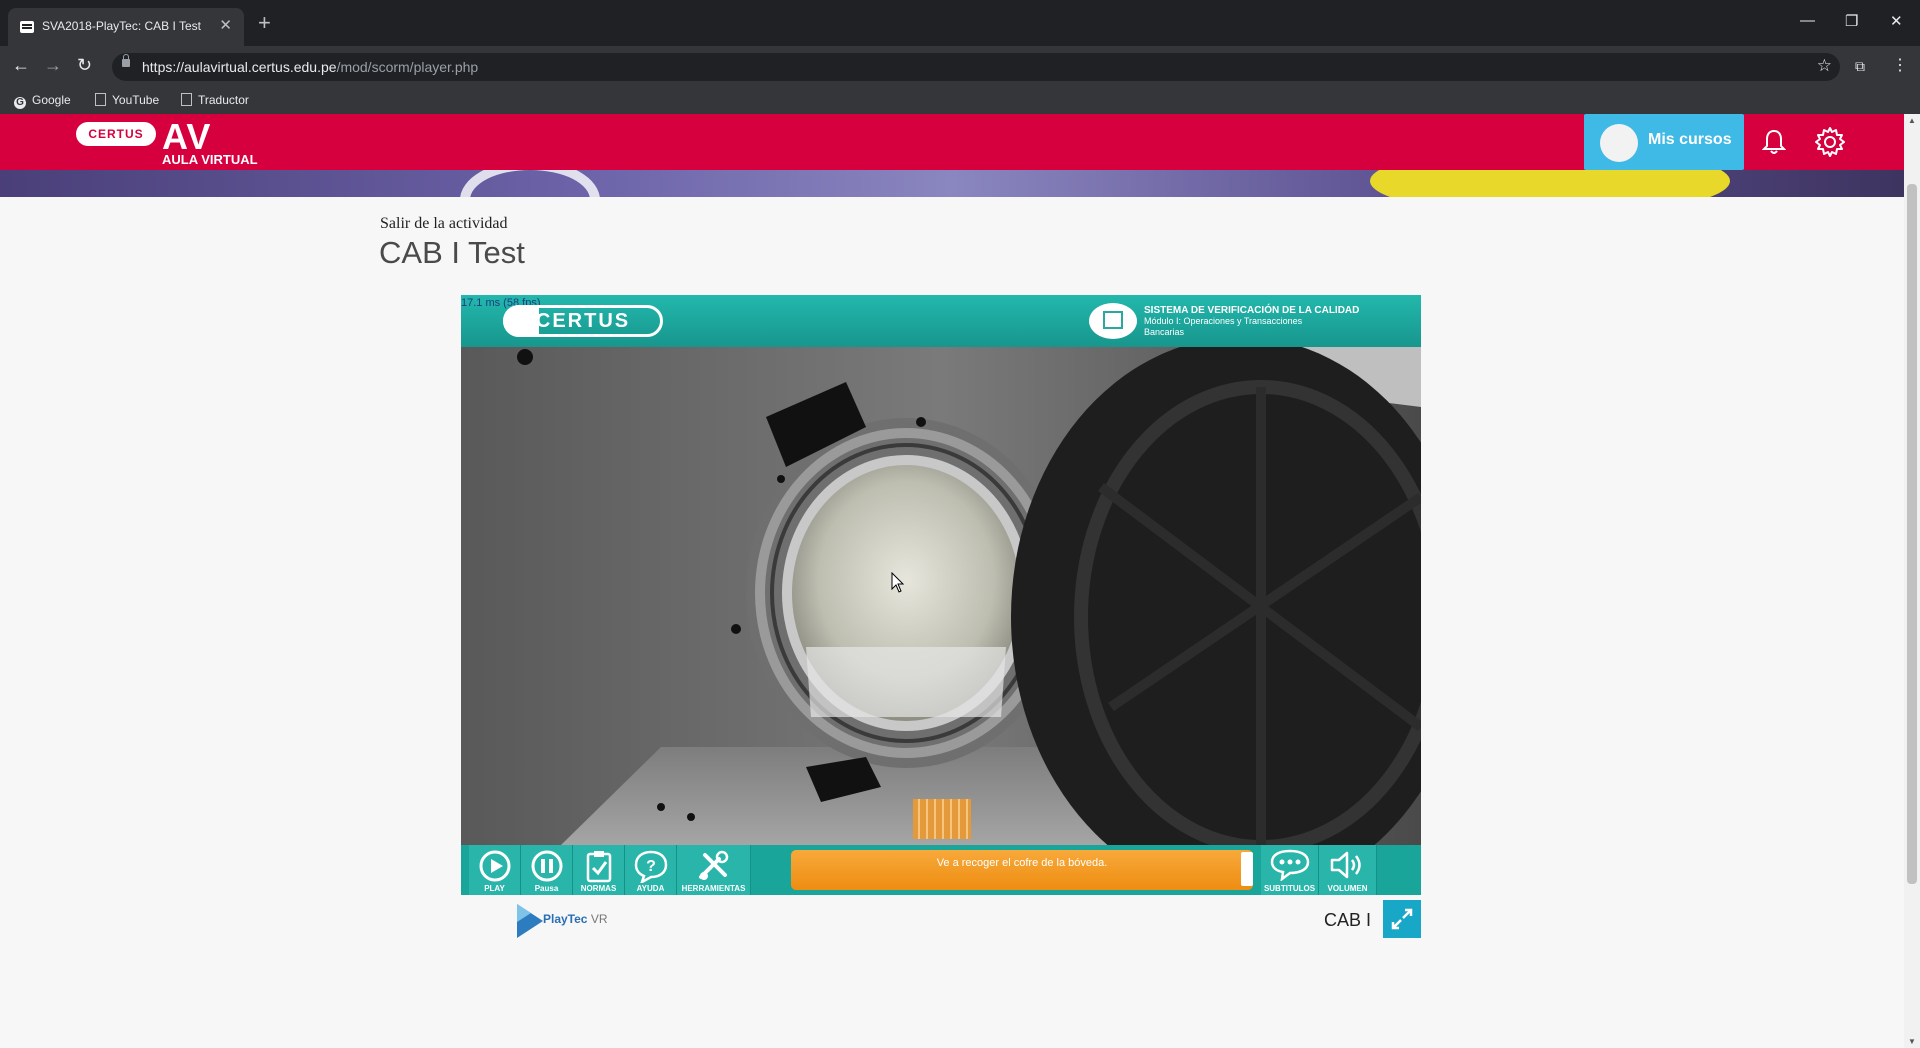 The height and width of the screenshot is (1048, 1920). What do you see at coordinates (530, 921) in the screenshot?
I see `playtec-play-icon` at bounding box center [530, 921].